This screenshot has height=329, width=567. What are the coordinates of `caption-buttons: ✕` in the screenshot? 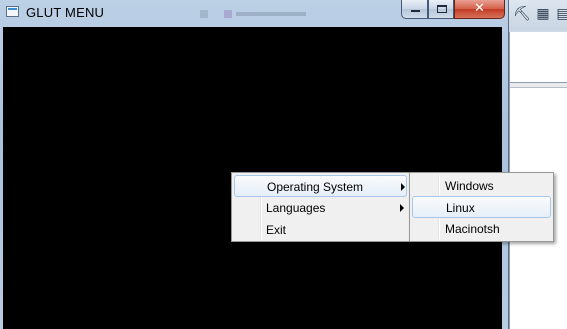 It's located at (453, 9).